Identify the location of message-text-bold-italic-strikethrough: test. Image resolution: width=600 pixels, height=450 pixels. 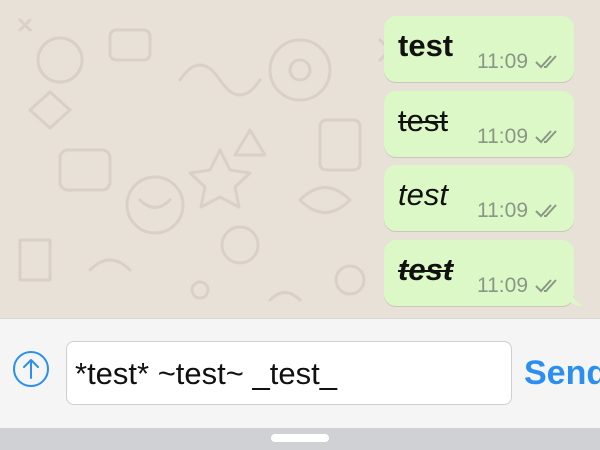
(426, 269).